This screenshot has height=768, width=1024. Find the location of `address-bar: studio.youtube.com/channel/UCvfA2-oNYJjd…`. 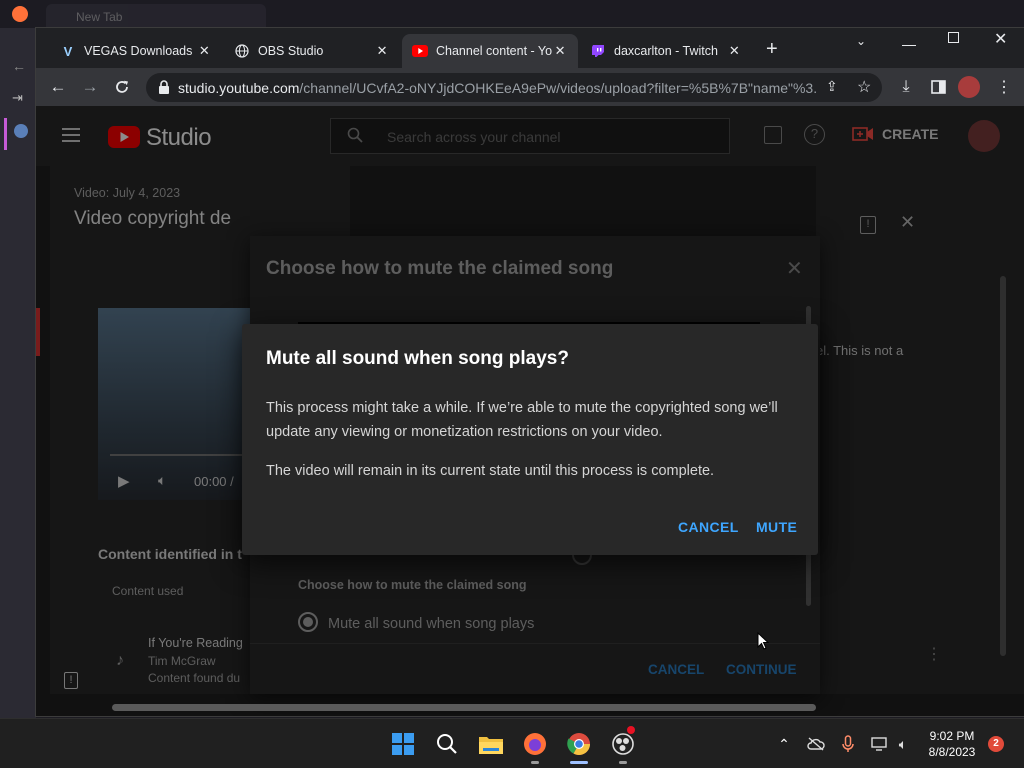

address-bar: studio.youtube.com/channel/UCvfA2-oNYJjd… is located at coordinates (514, 87).